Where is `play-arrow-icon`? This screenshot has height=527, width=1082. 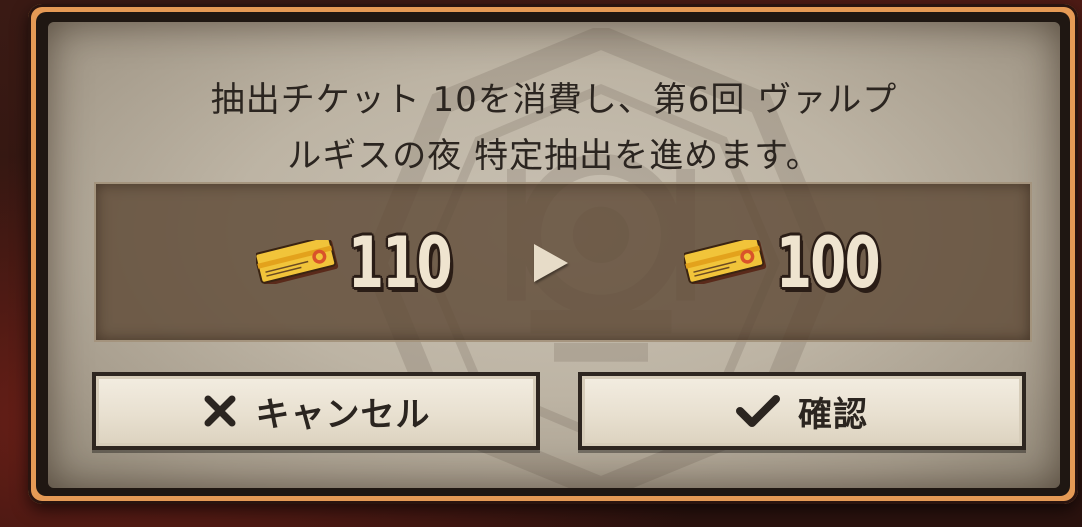
play-arrow-icon is located at coordinates (551, 263).